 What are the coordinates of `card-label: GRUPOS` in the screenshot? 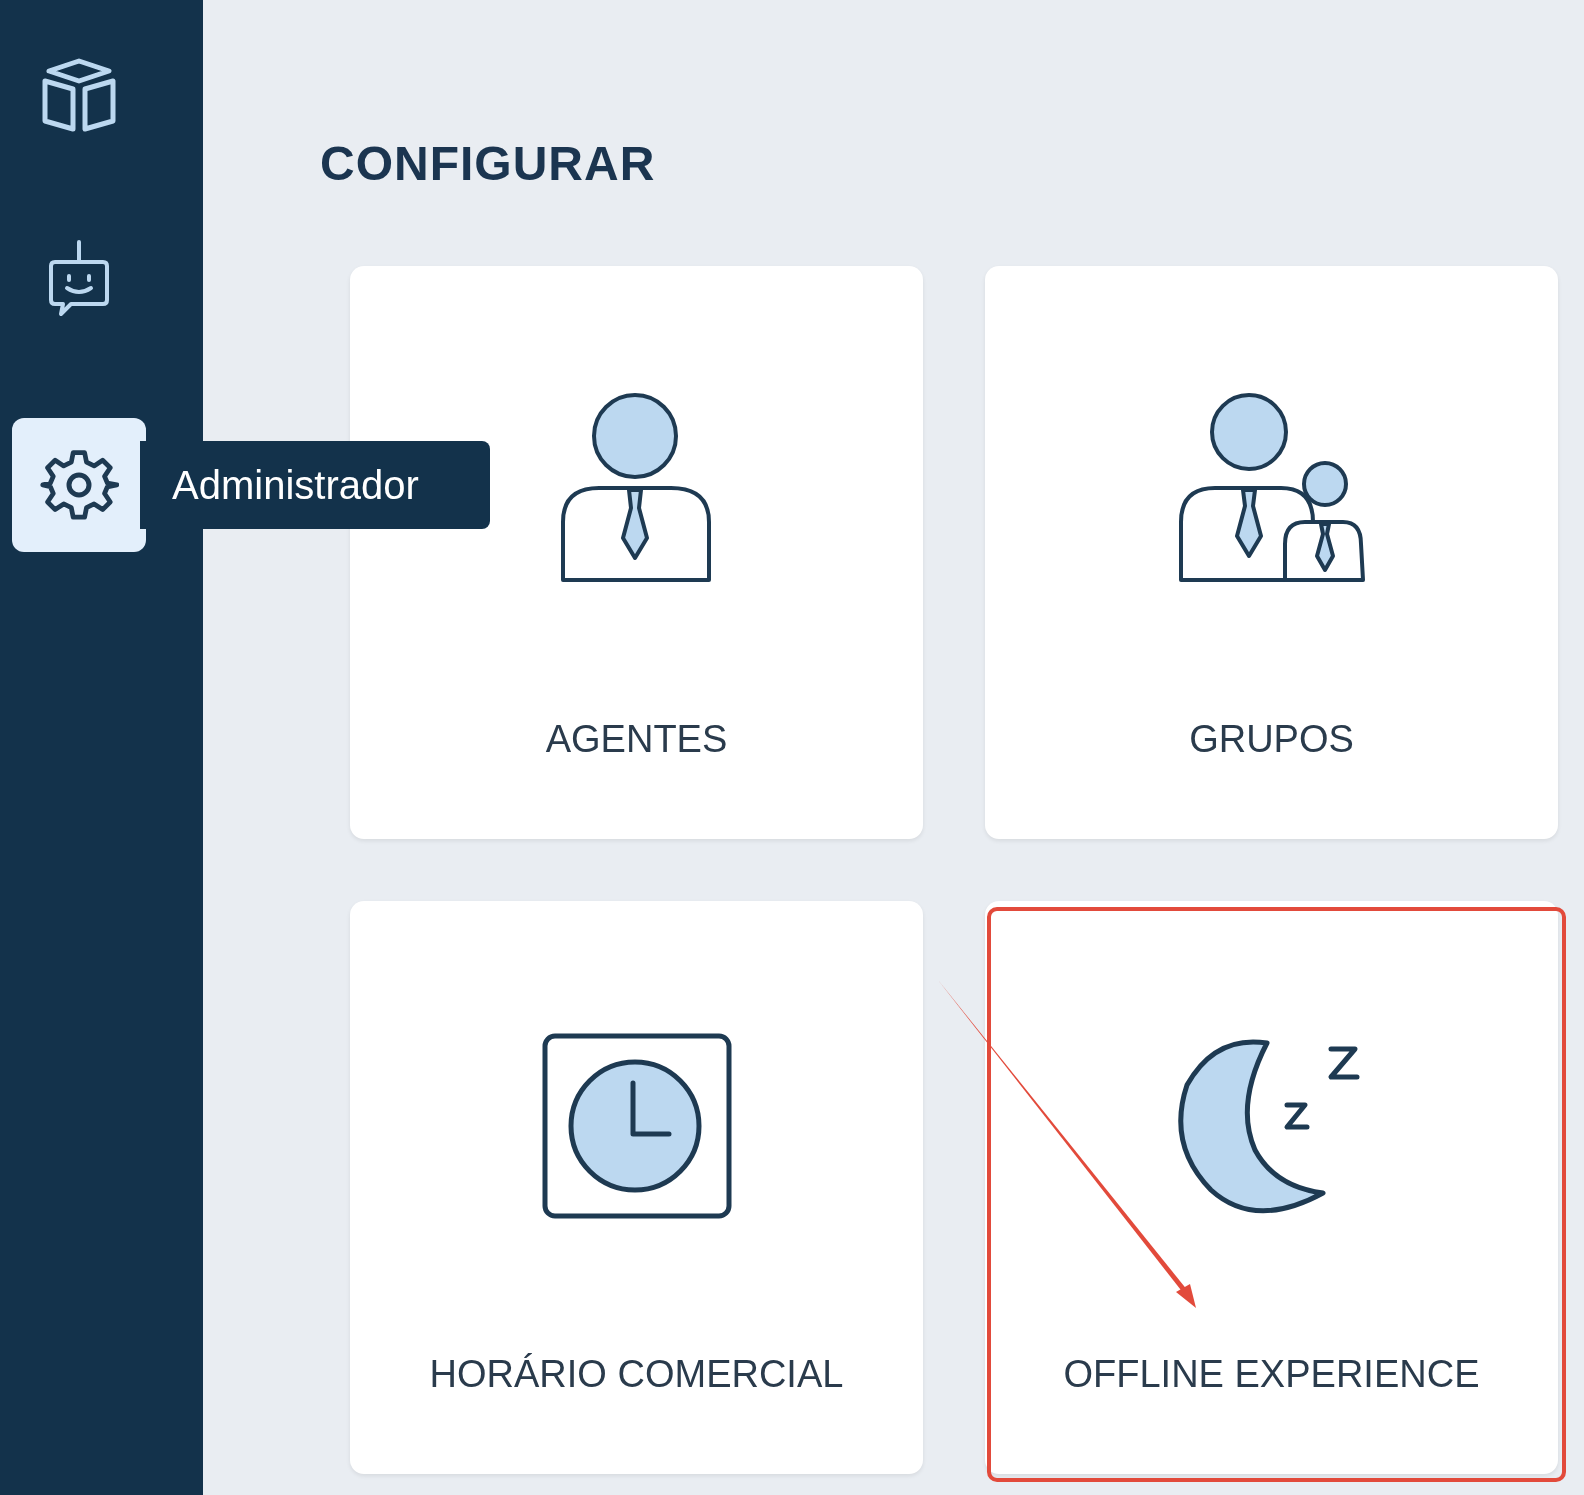 It's located at (1271, 739).